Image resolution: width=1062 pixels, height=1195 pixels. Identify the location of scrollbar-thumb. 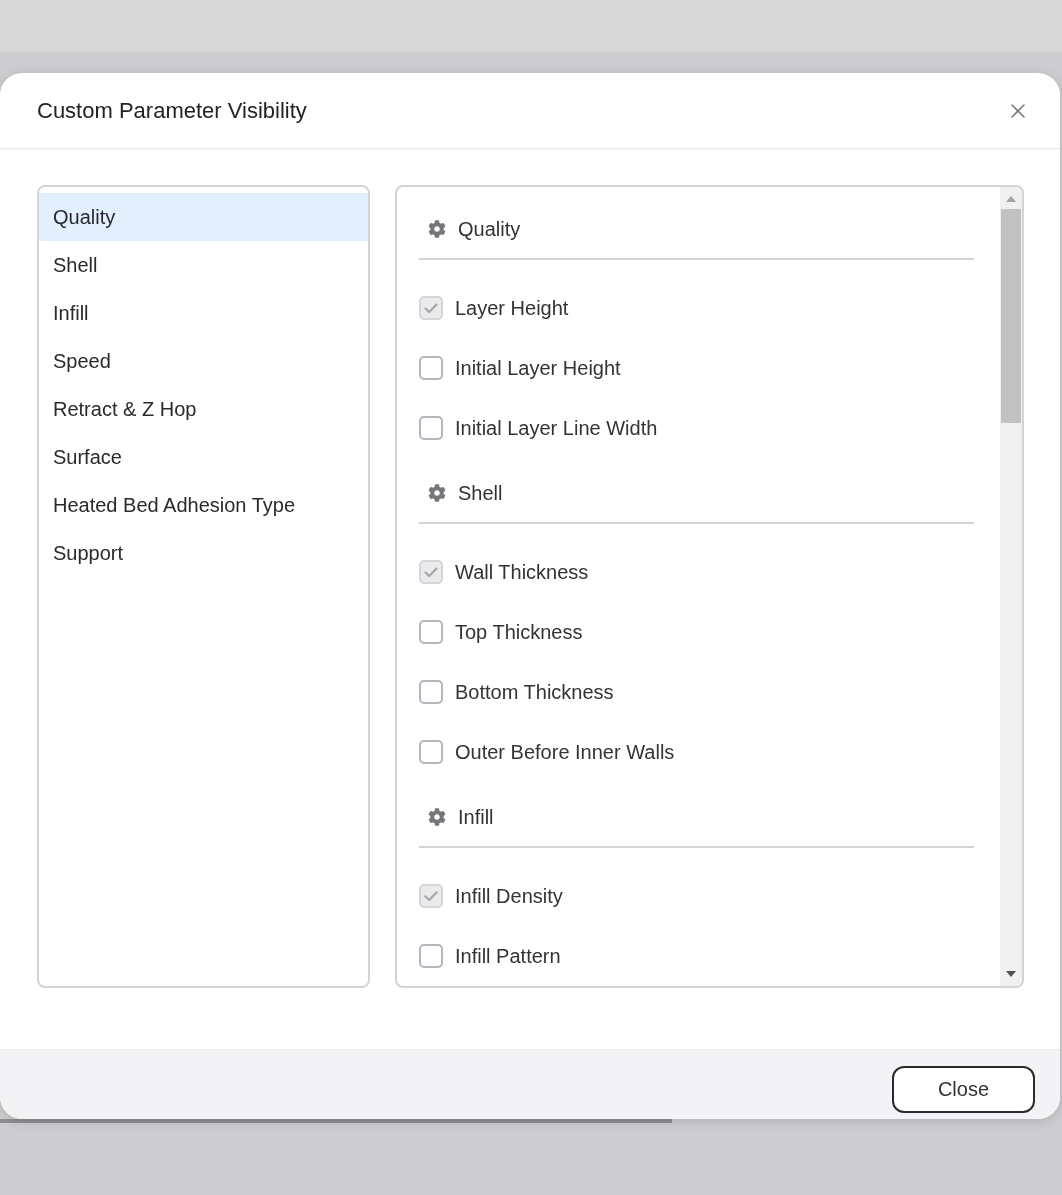
(1011, 316).